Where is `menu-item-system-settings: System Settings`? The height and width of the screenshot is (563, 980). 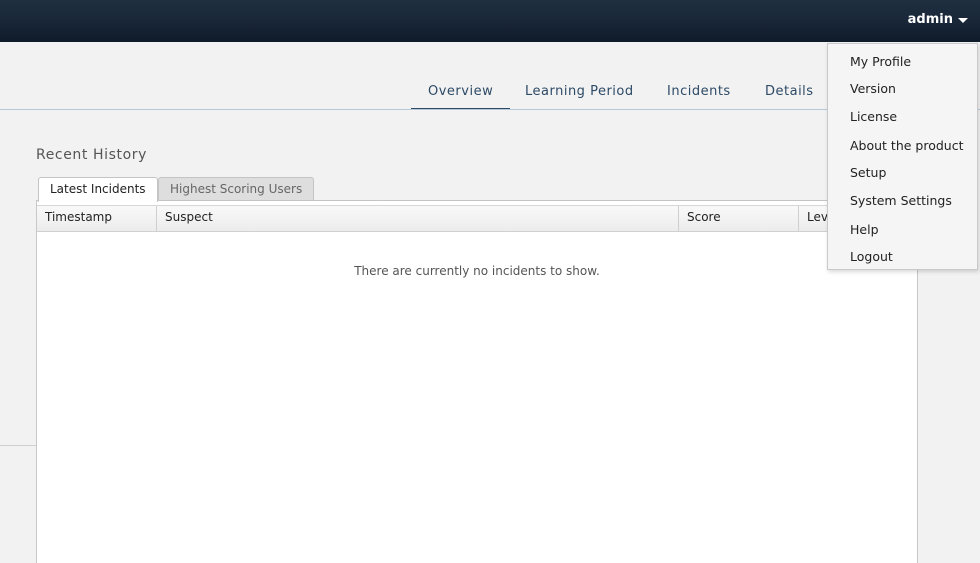
menu-item-system-settings: System Settings is located at coordinates (901, 200).